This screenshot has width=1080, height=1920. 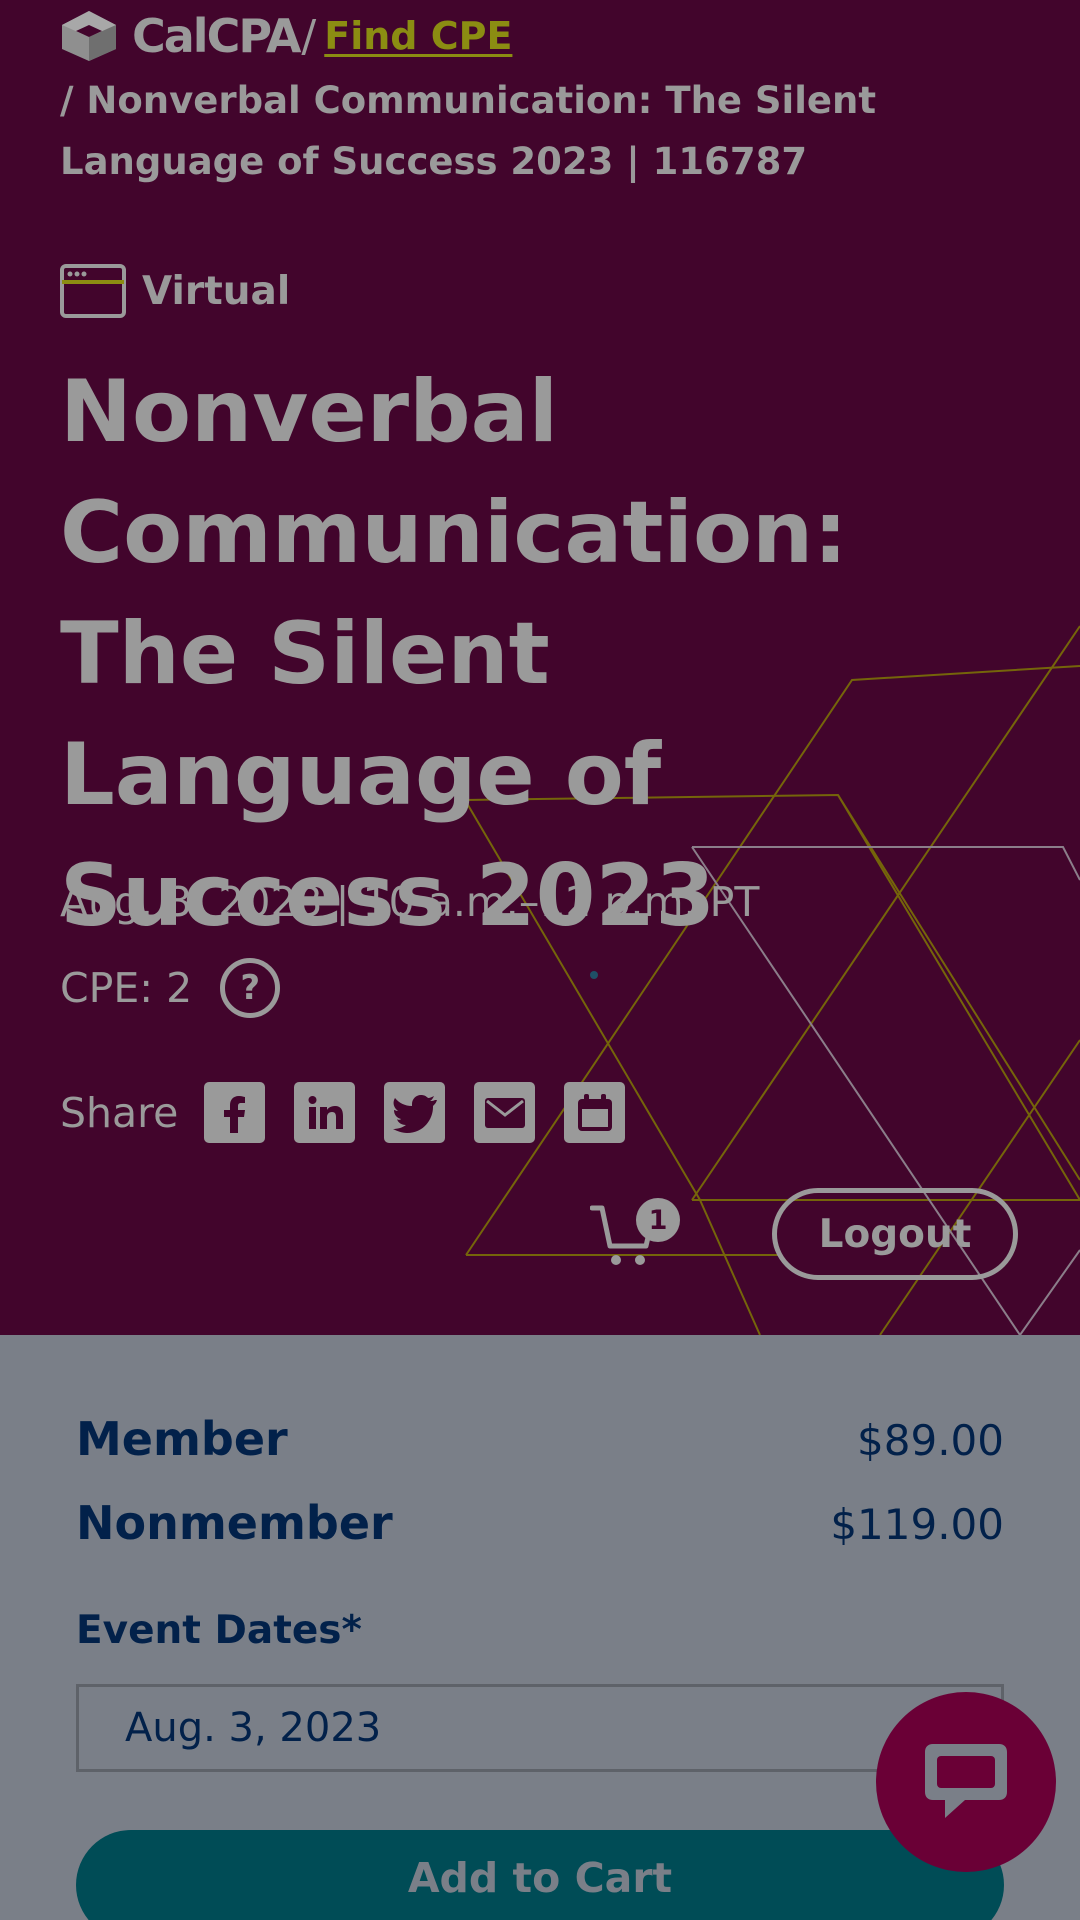 I want to click on cpe-credits: CPE: 2, so click(x=126, y=988).